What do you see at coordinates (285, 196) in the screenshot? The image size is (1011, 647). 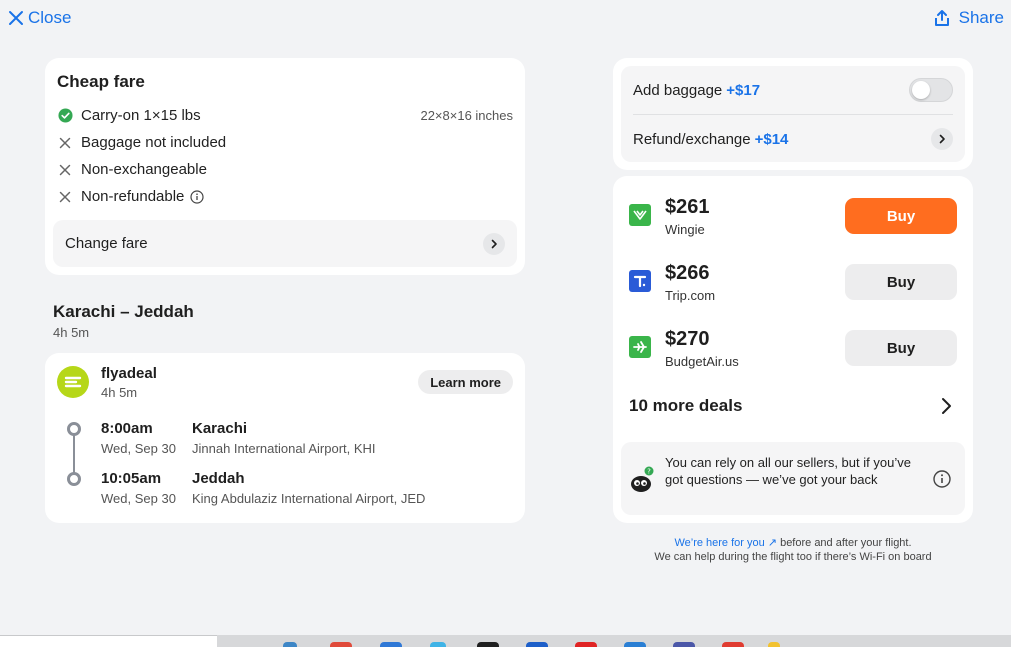 I see `fare-item-refund: Non-refundable` at bounding box center [285, 196].